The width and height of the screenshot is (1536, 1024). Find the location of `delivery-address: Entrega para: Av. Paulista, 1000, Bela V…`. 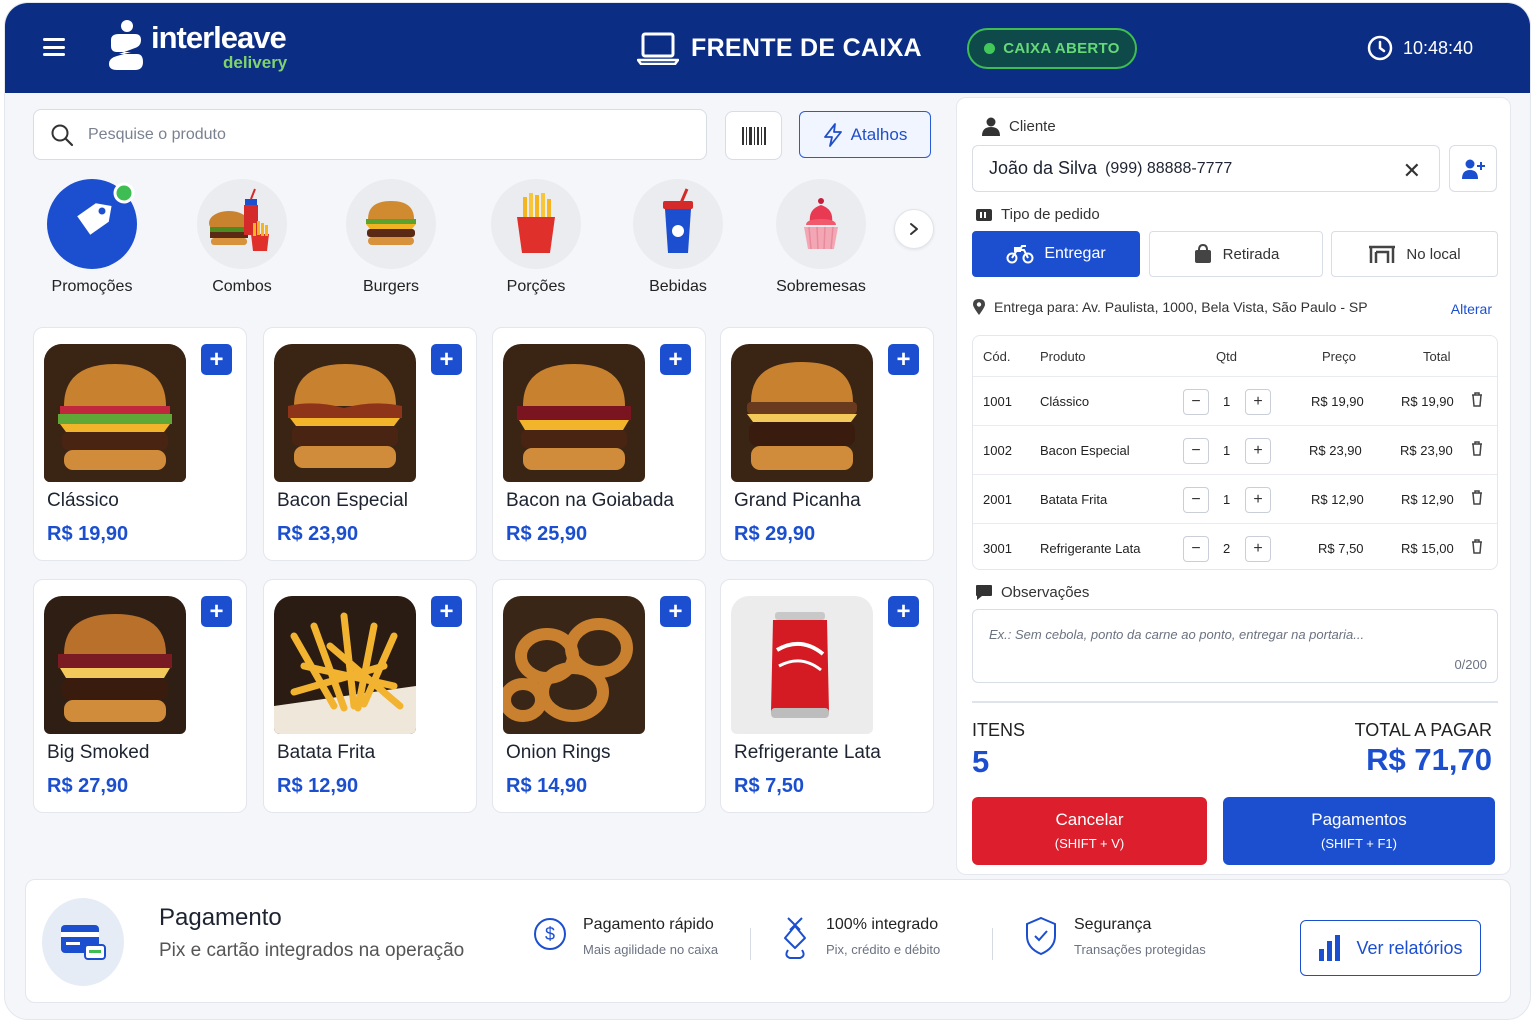

delivery-address: Entrega para: Av. Paulista, 1000, Bela V… is located at coordinates (1170, 307).